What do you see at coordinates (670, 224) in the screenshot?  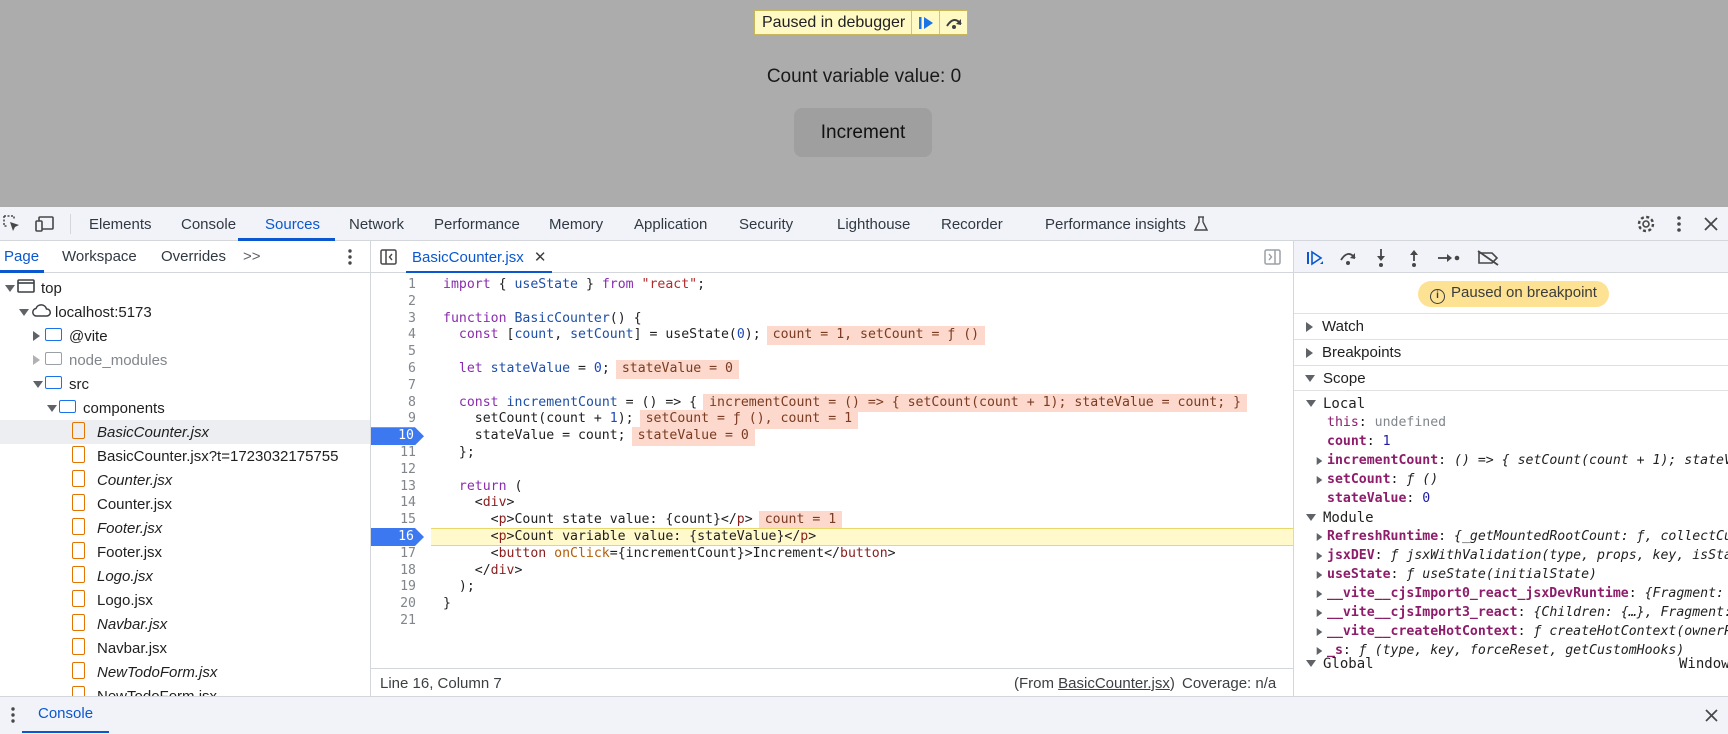 I see `tab-application: Application` at bounding box center [670, 224].